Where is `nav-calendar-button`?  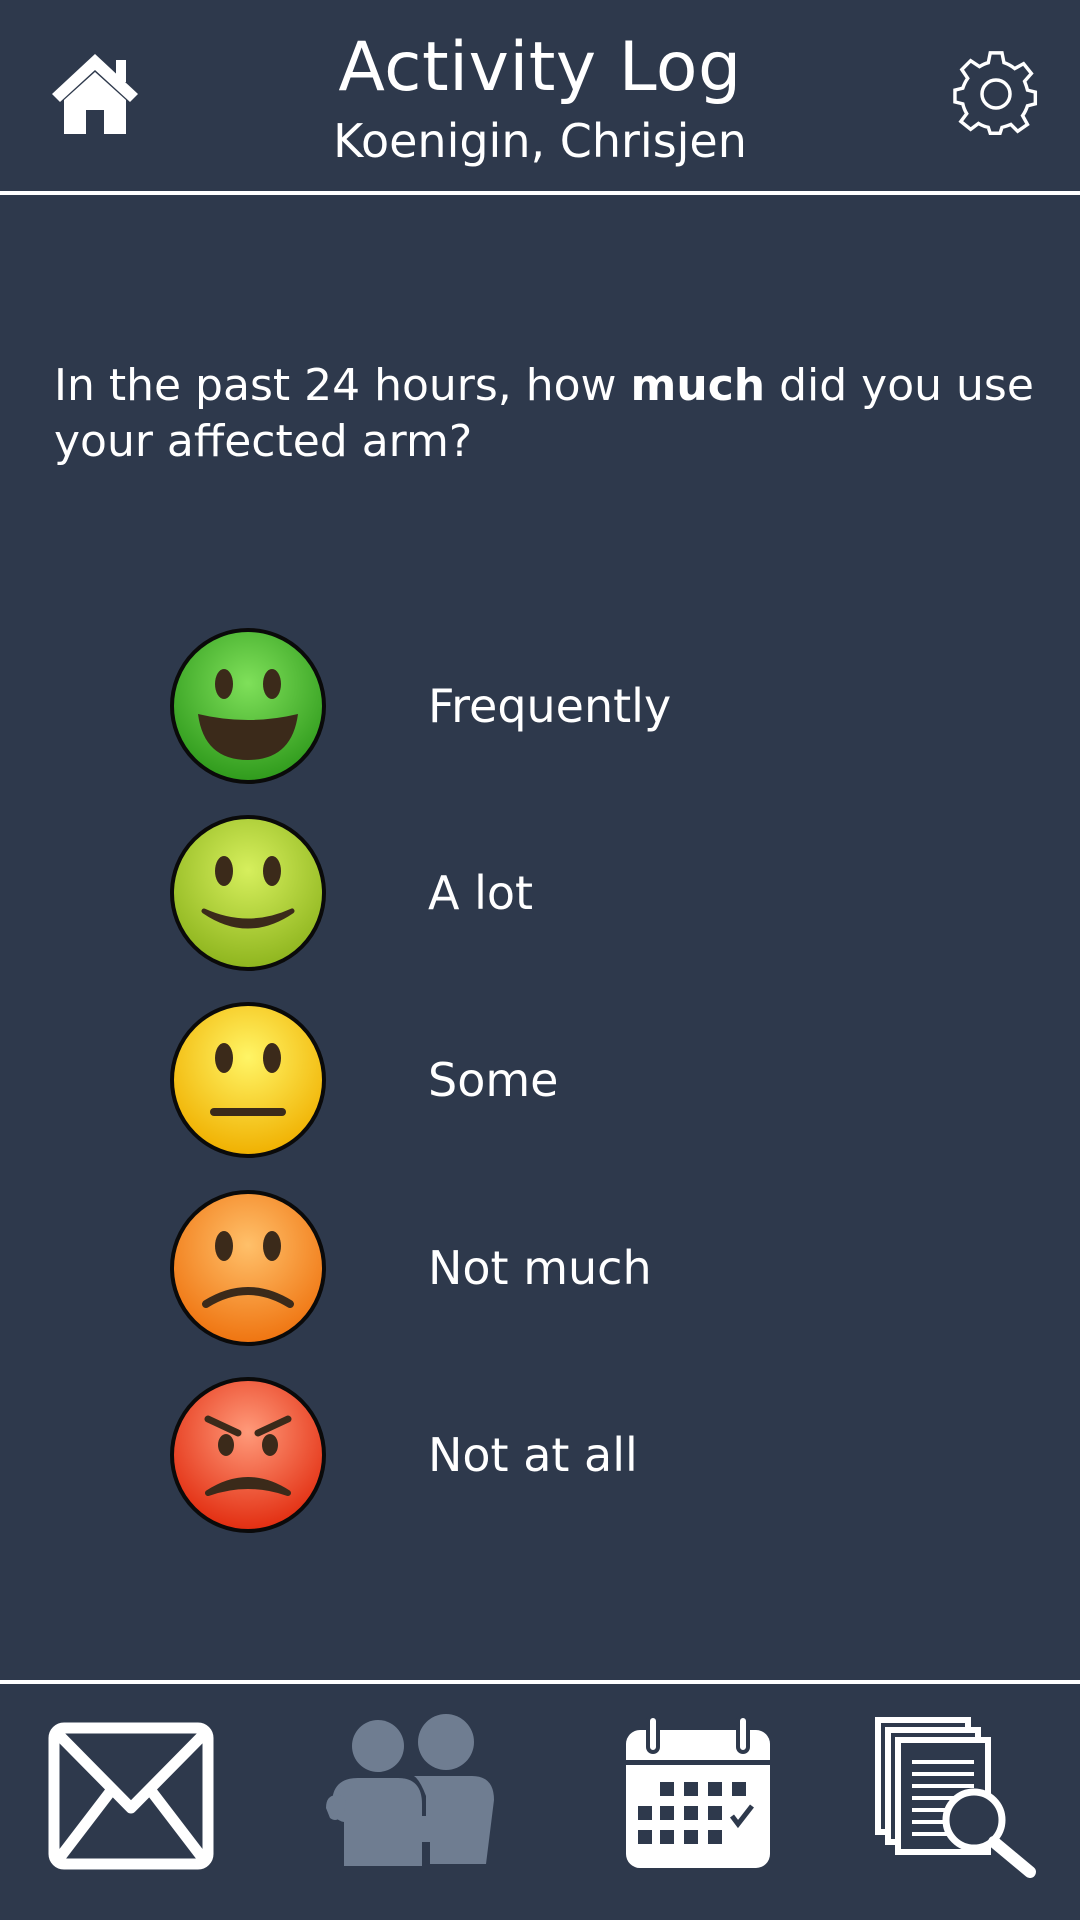 nav-calendar-button is located at coordinates (698, 1793).